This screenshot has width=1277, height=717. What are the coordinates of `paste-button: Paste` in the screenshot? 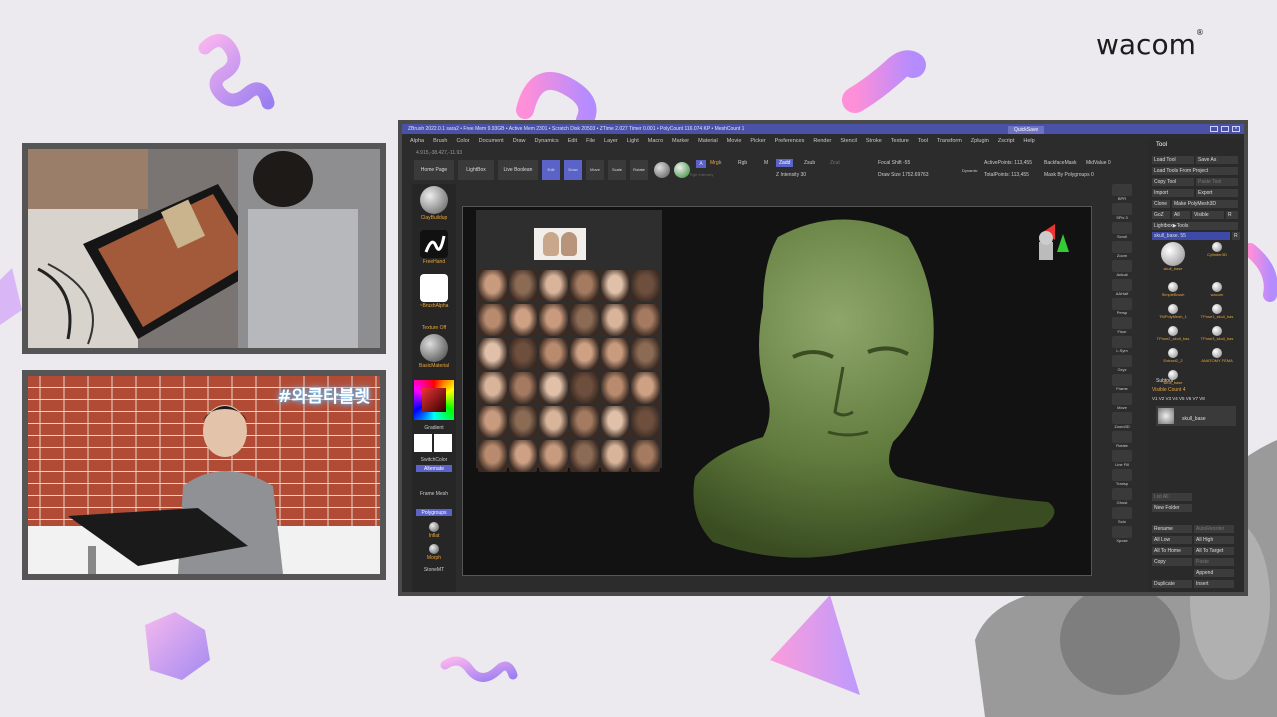 It's located at (1214, 562).